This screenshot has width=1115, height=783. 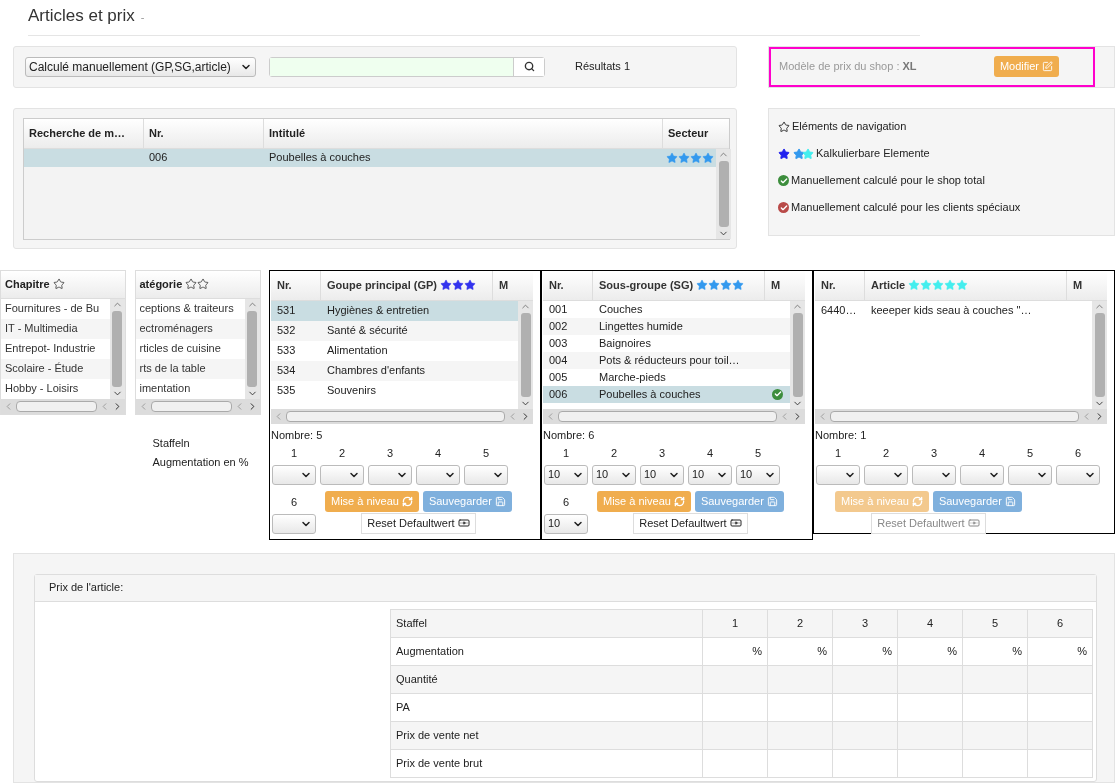 What do you see at coordinates (569, 435) in the screenshot?
I see `count-label: Nombre: 6` at bounding box center [569, 435].